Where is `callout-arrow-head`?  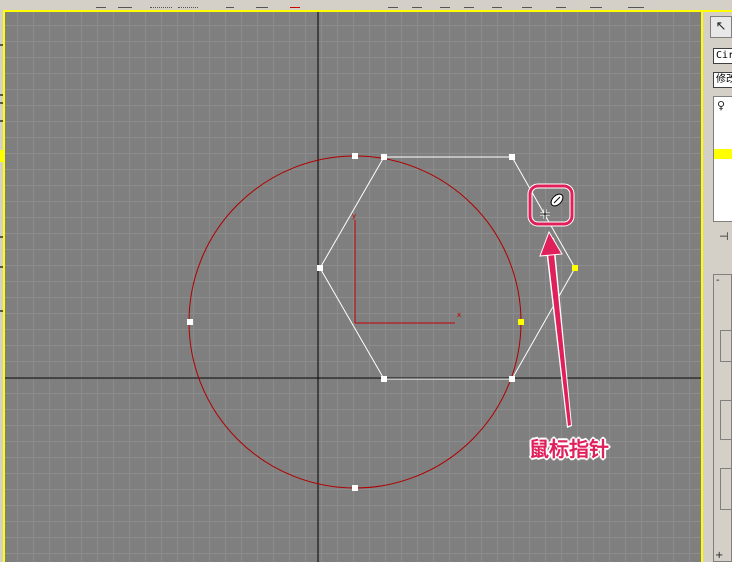 callout-arrow-head is located at coordinates (551, 243).